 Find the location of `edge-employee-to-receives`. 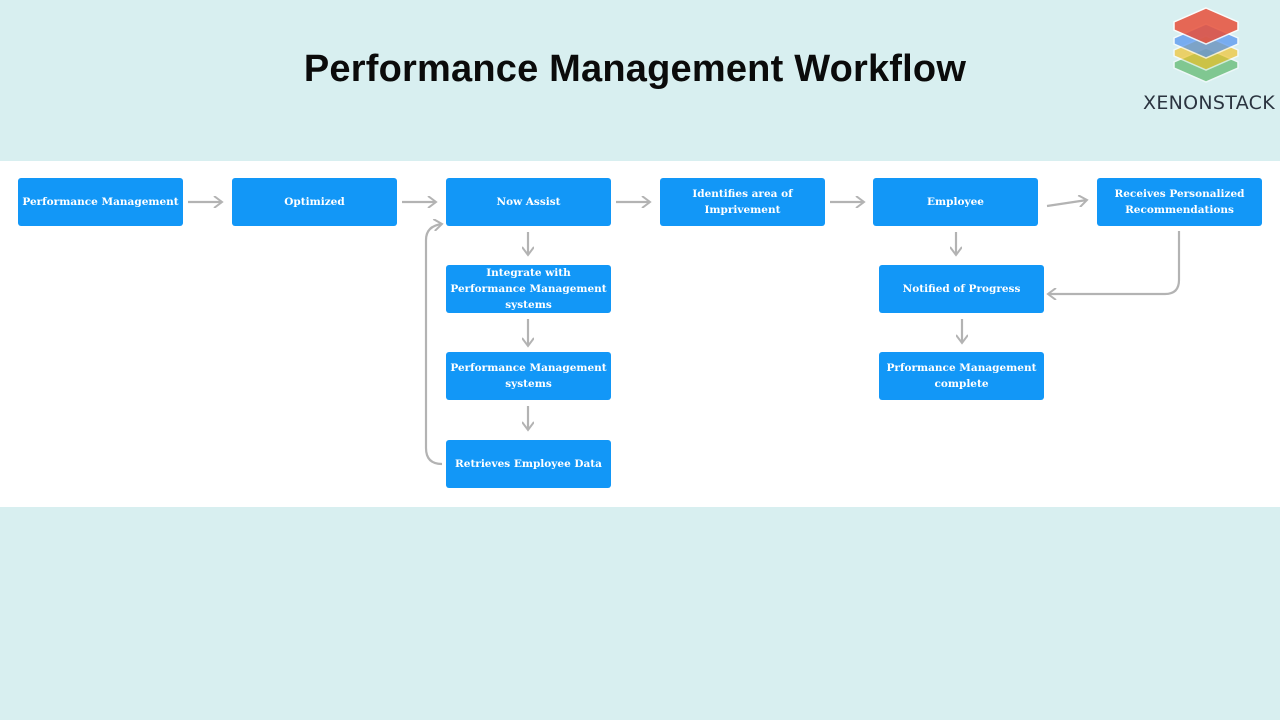

edge-employee-to-receives is located at coordinates (1066, 203).